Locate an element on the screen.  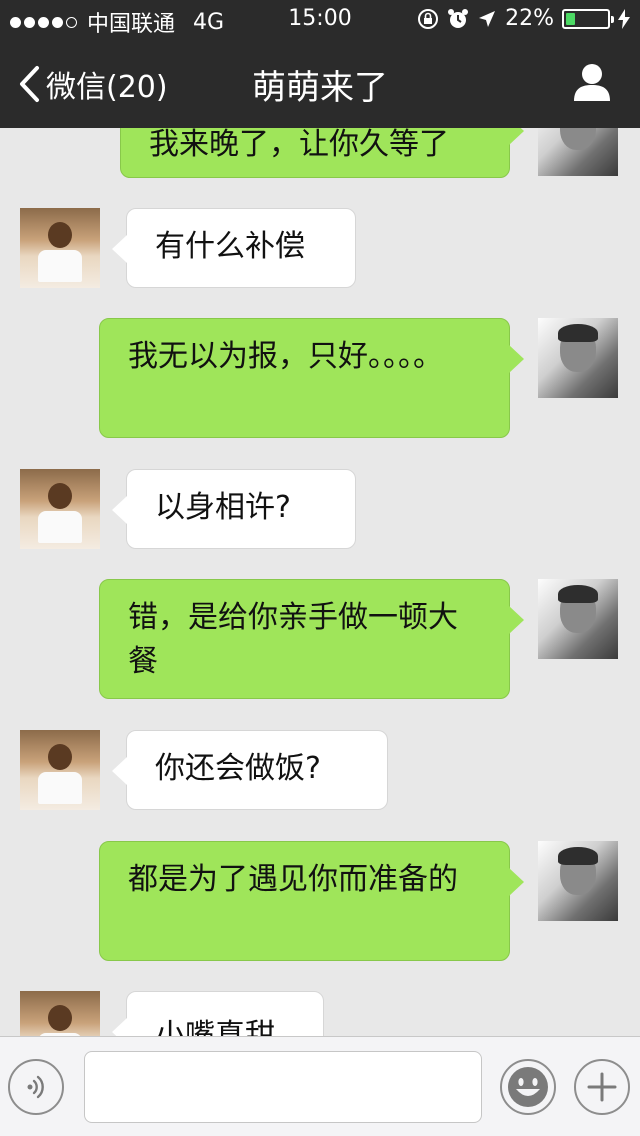
emoji-button is located at coordinates (528, 1087).